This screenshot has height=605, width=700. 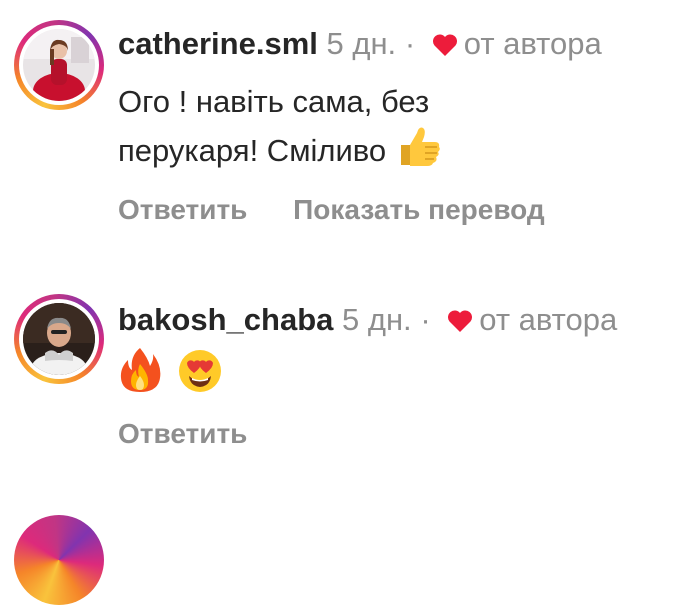 I want to click on comment-text-line-2: перукаря! Сміливо, so click(x=398, y=151).